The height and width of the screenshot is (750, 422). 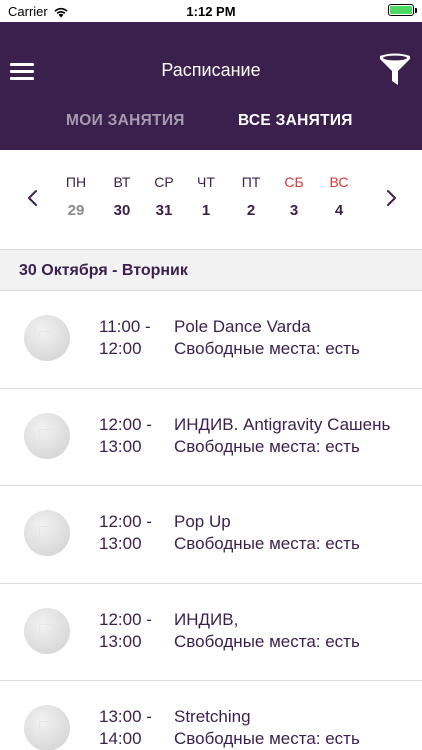 What do you see at coordinates (122, 182) in the screenshot?
I see `day-name: ВТ` at bounding box center [122, 182].